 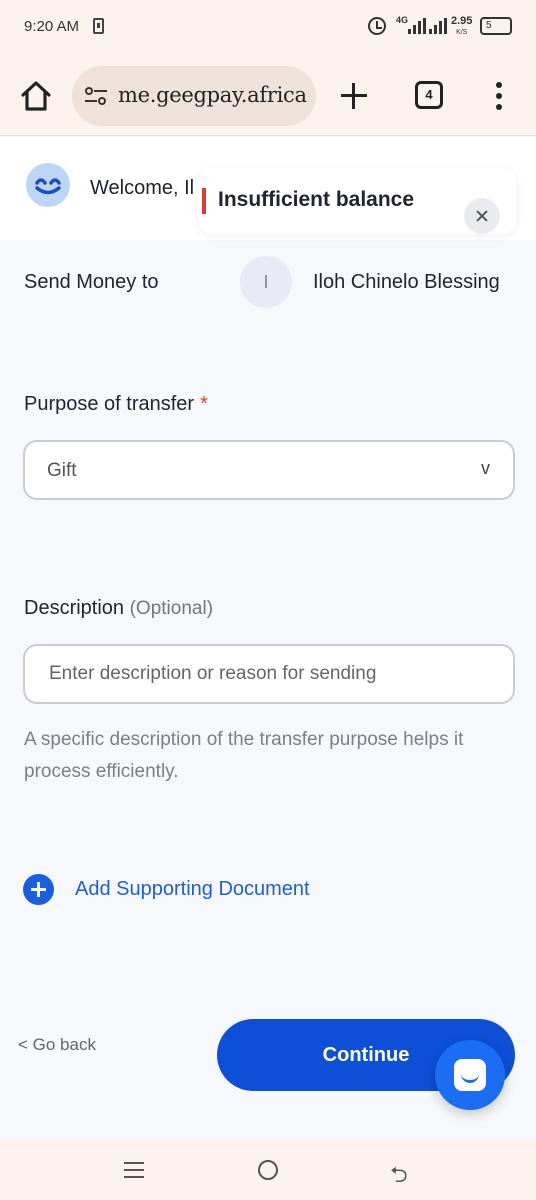 What do you see at coordinates (499, 96) in the screenshot?
I see `browser-menu-button` at bounding box center [499, 96].